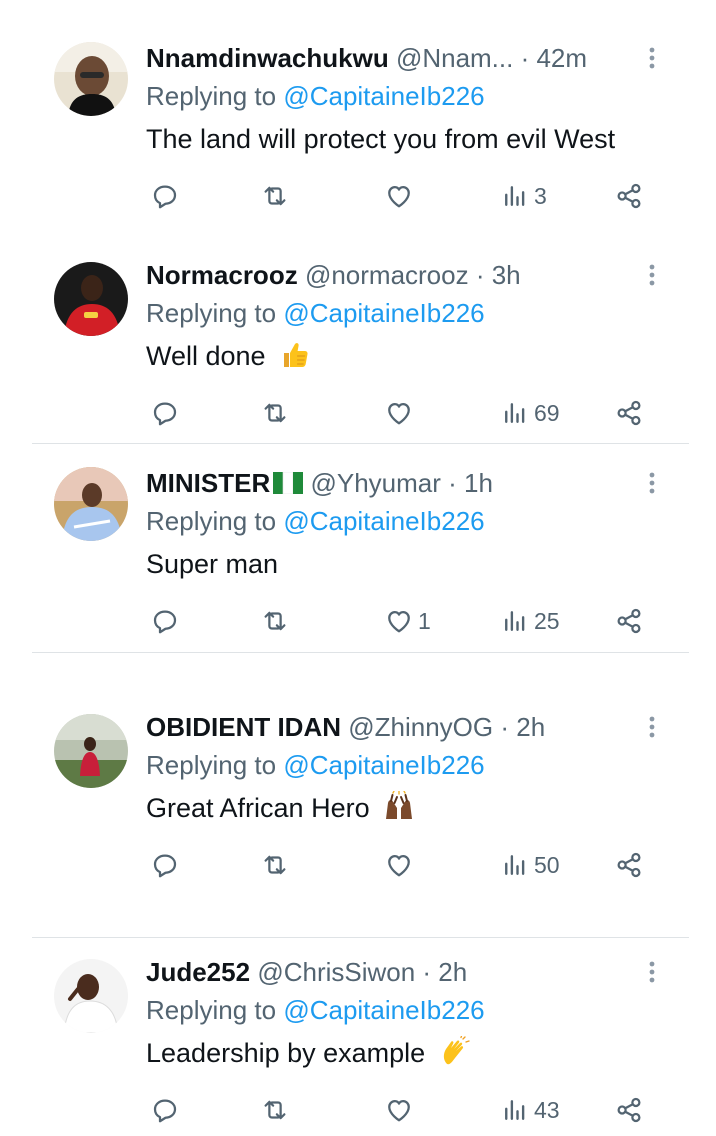  I want to click on timestamp: · 42m, so click(554, 58).